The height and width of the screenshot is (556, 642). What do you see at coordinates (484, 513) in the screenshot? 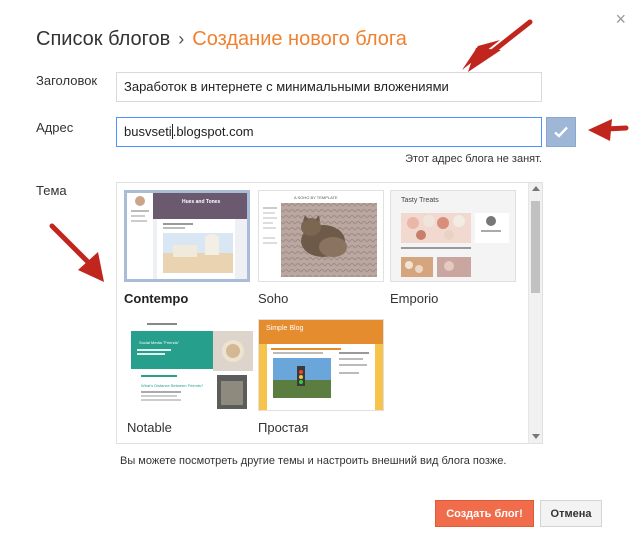
I see `create-blog-button: Создать блог!` at bounding box center [484, 513].